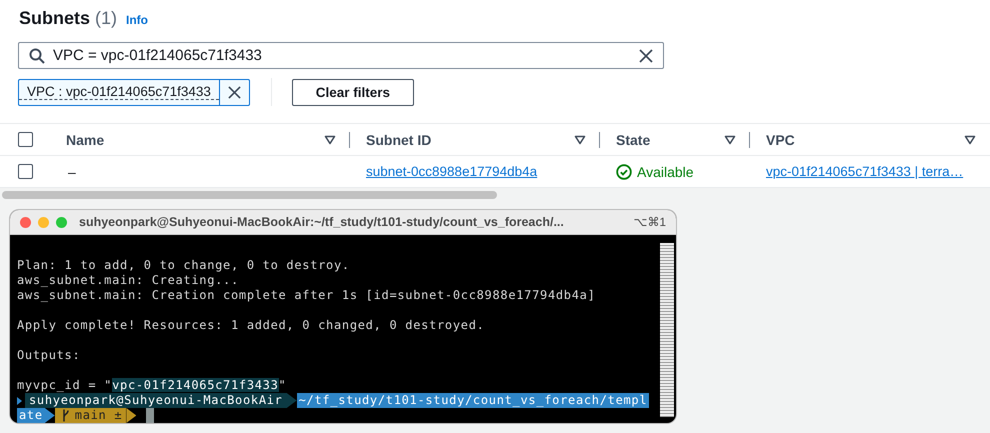 This screenshot has width=990, height=433. I want to click on search-field: VPC = vpc-01f214065c71f3433, so click(341, 55).